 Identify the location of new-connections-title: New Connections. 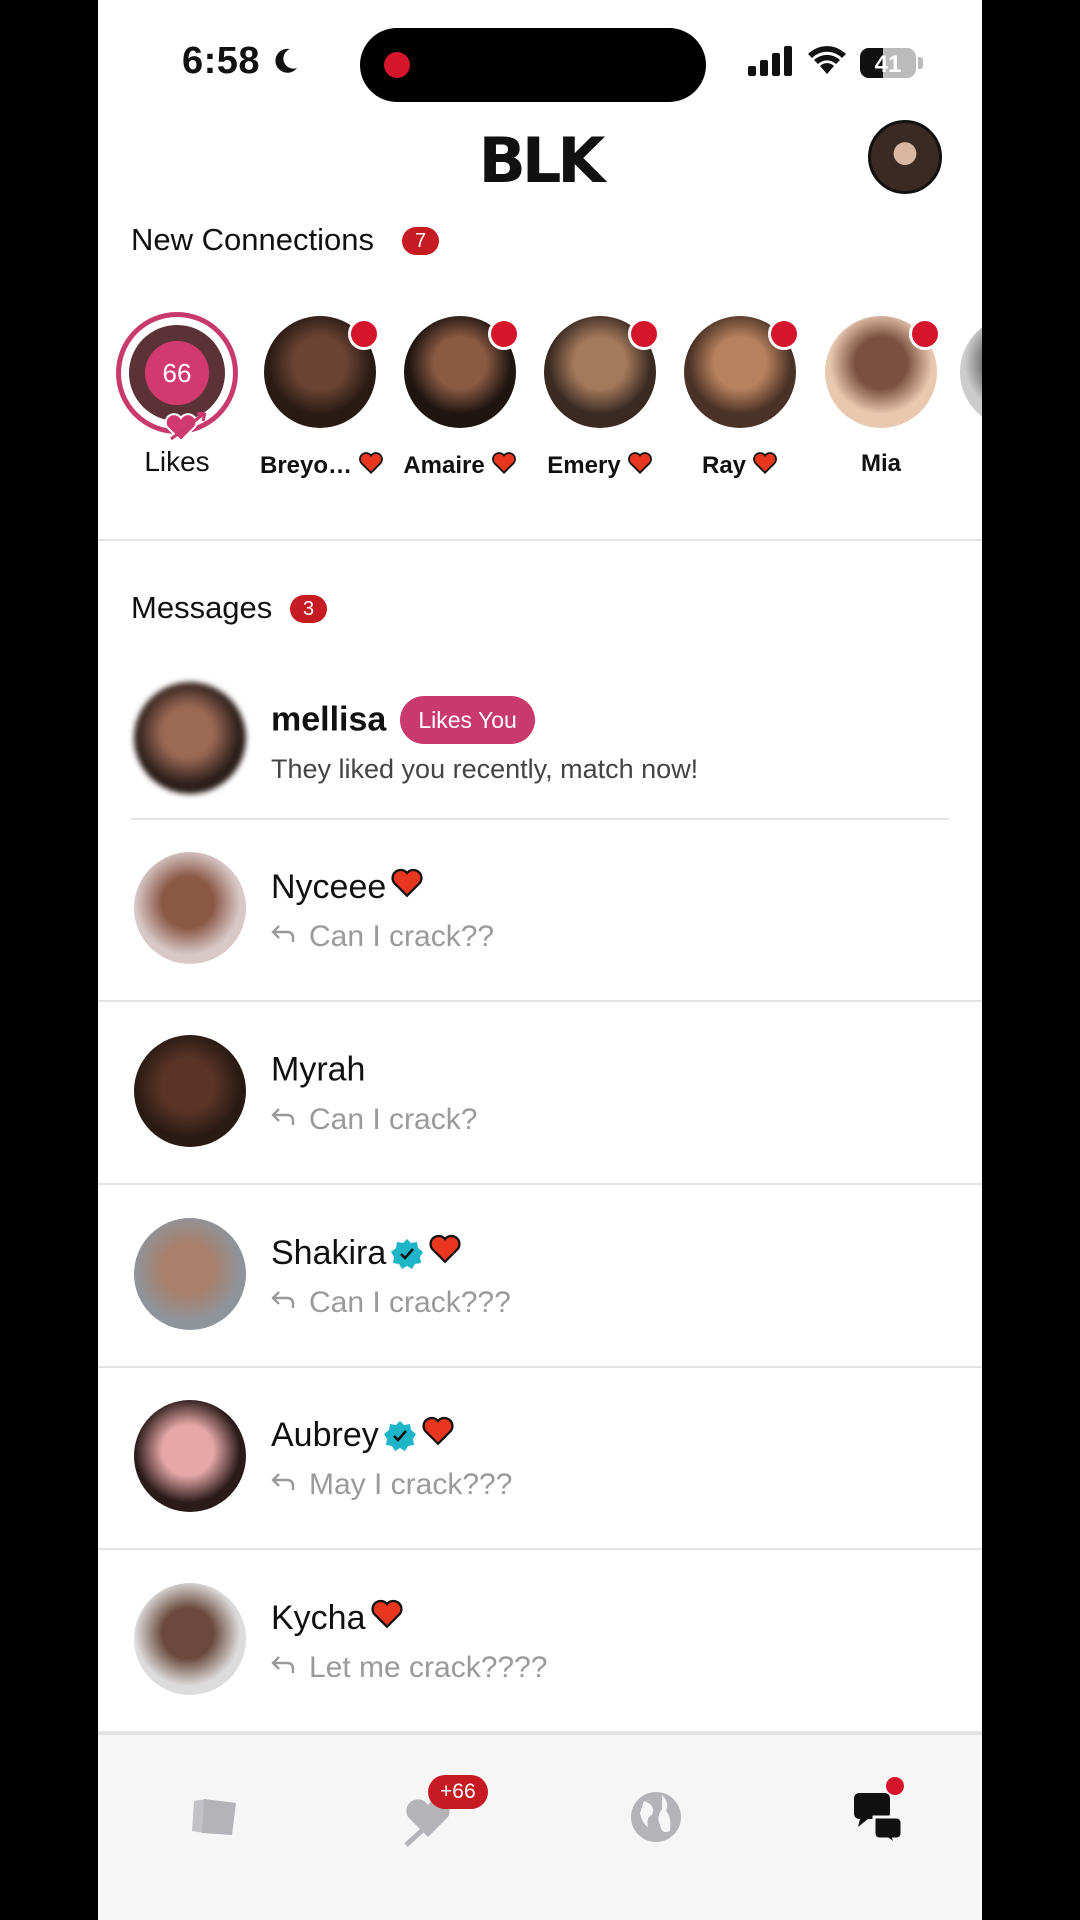
(252, 239).